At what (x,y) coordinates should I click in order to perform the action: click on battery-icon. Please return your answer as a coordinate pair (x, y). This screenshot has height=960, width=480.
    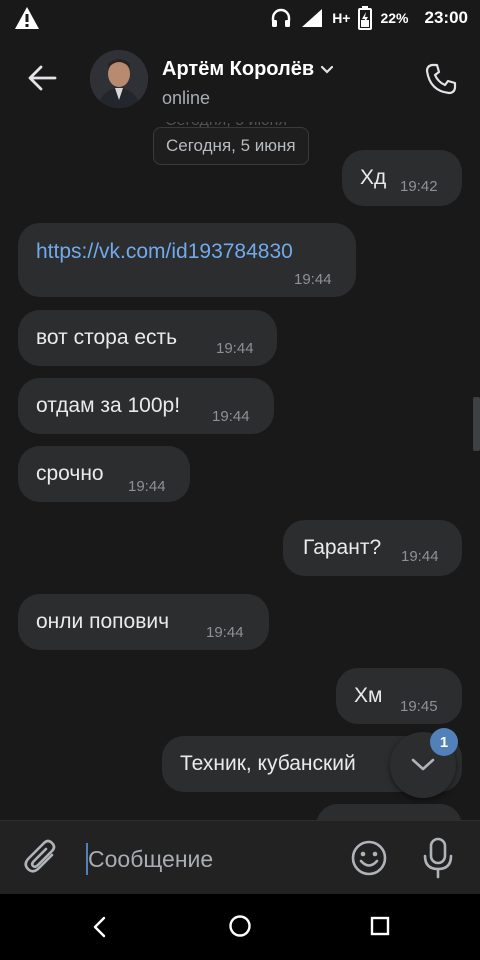
    Looking at the image, I should click on (365, 18).